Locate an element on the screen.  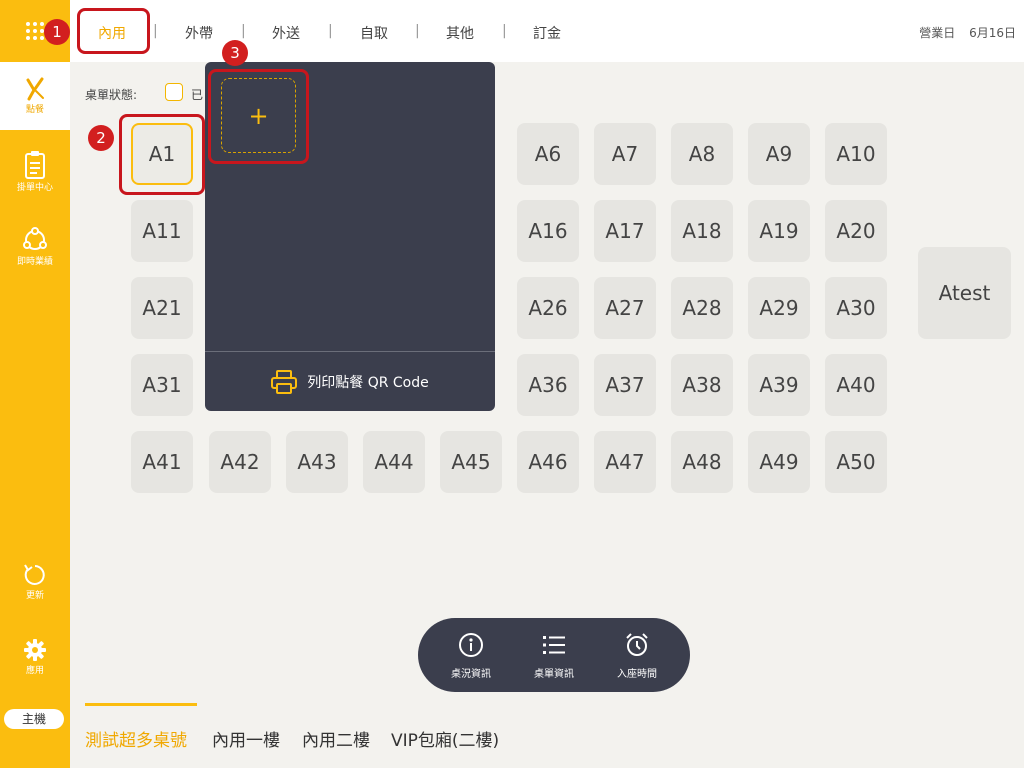
table-tile: A37 is located at coordinates (625, 385).